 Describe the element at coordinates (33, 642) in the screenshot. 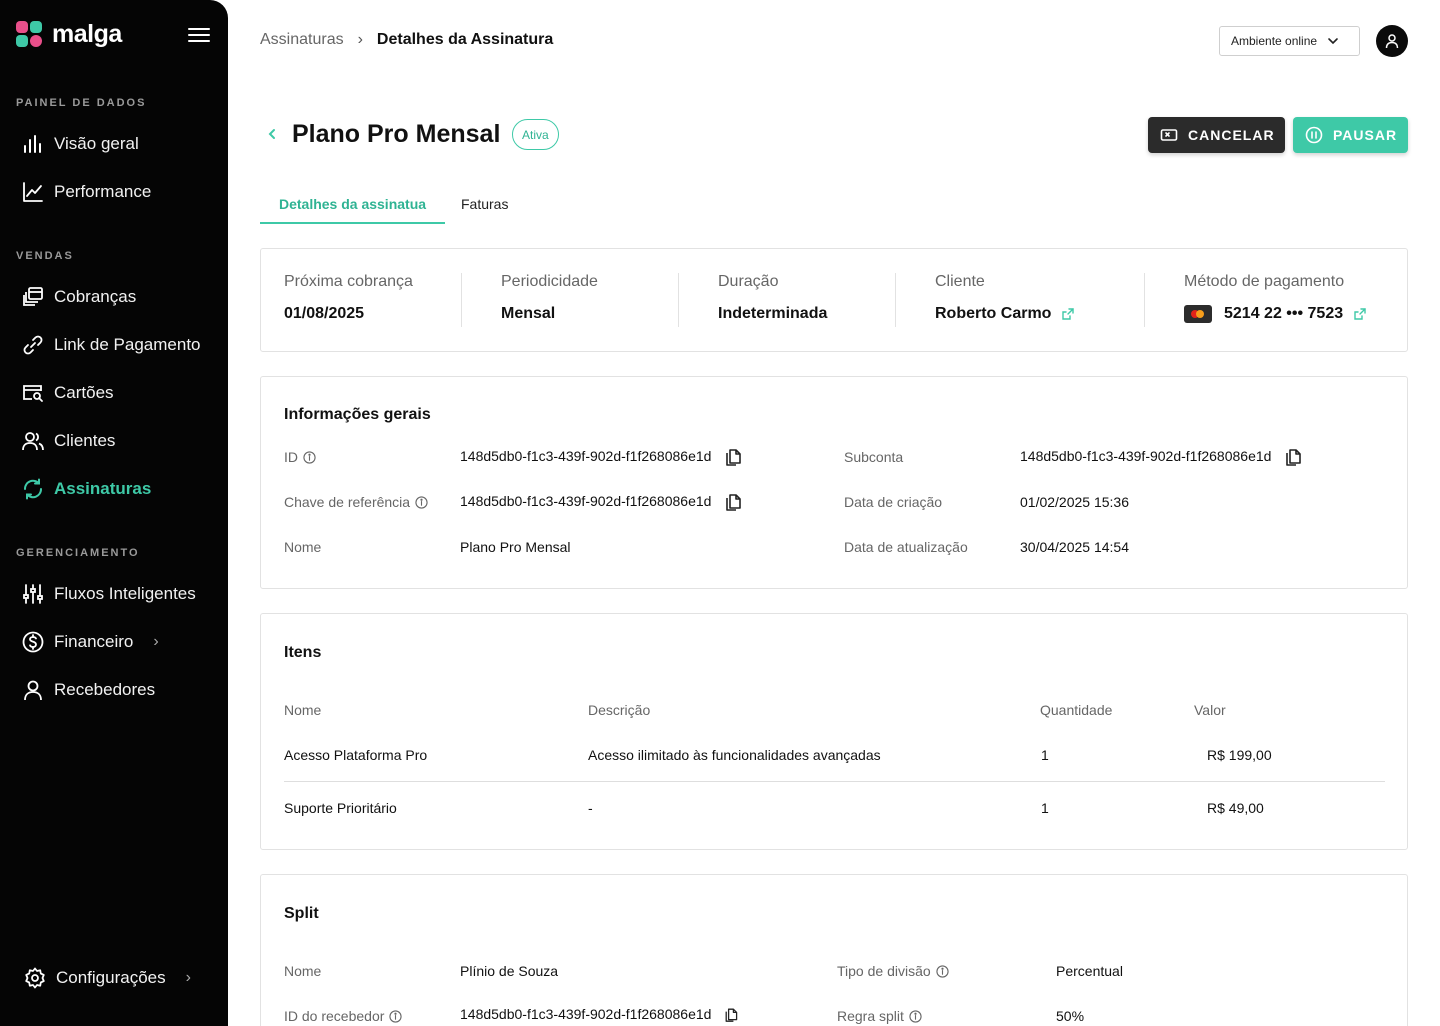

I see `dollar-icon` at that location.